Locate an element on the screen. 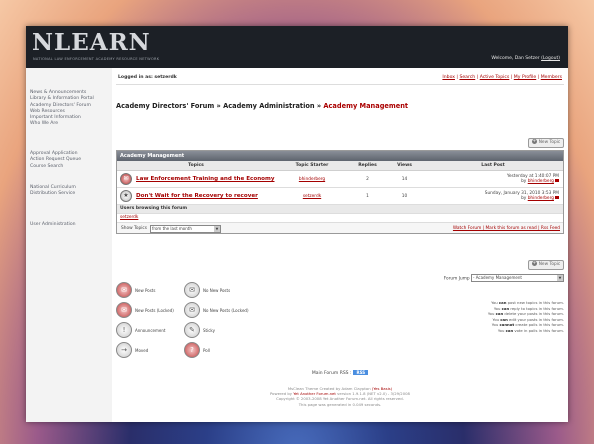  sidebar-group-curriculum: National Curriculum Distribution Service is located at coordinates (53, 191).